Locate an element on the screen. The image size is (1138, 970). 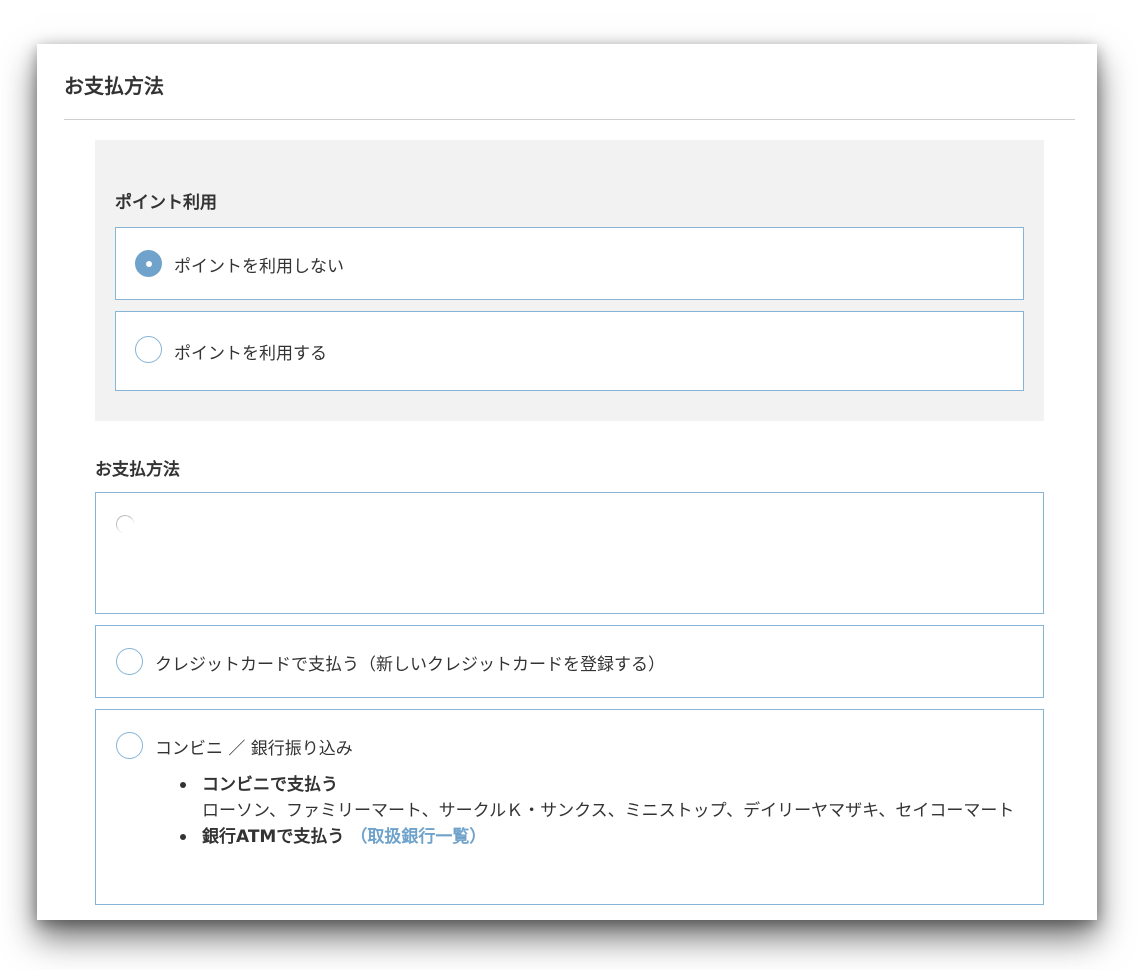
loading-mark is located at coordinates (125, 524).